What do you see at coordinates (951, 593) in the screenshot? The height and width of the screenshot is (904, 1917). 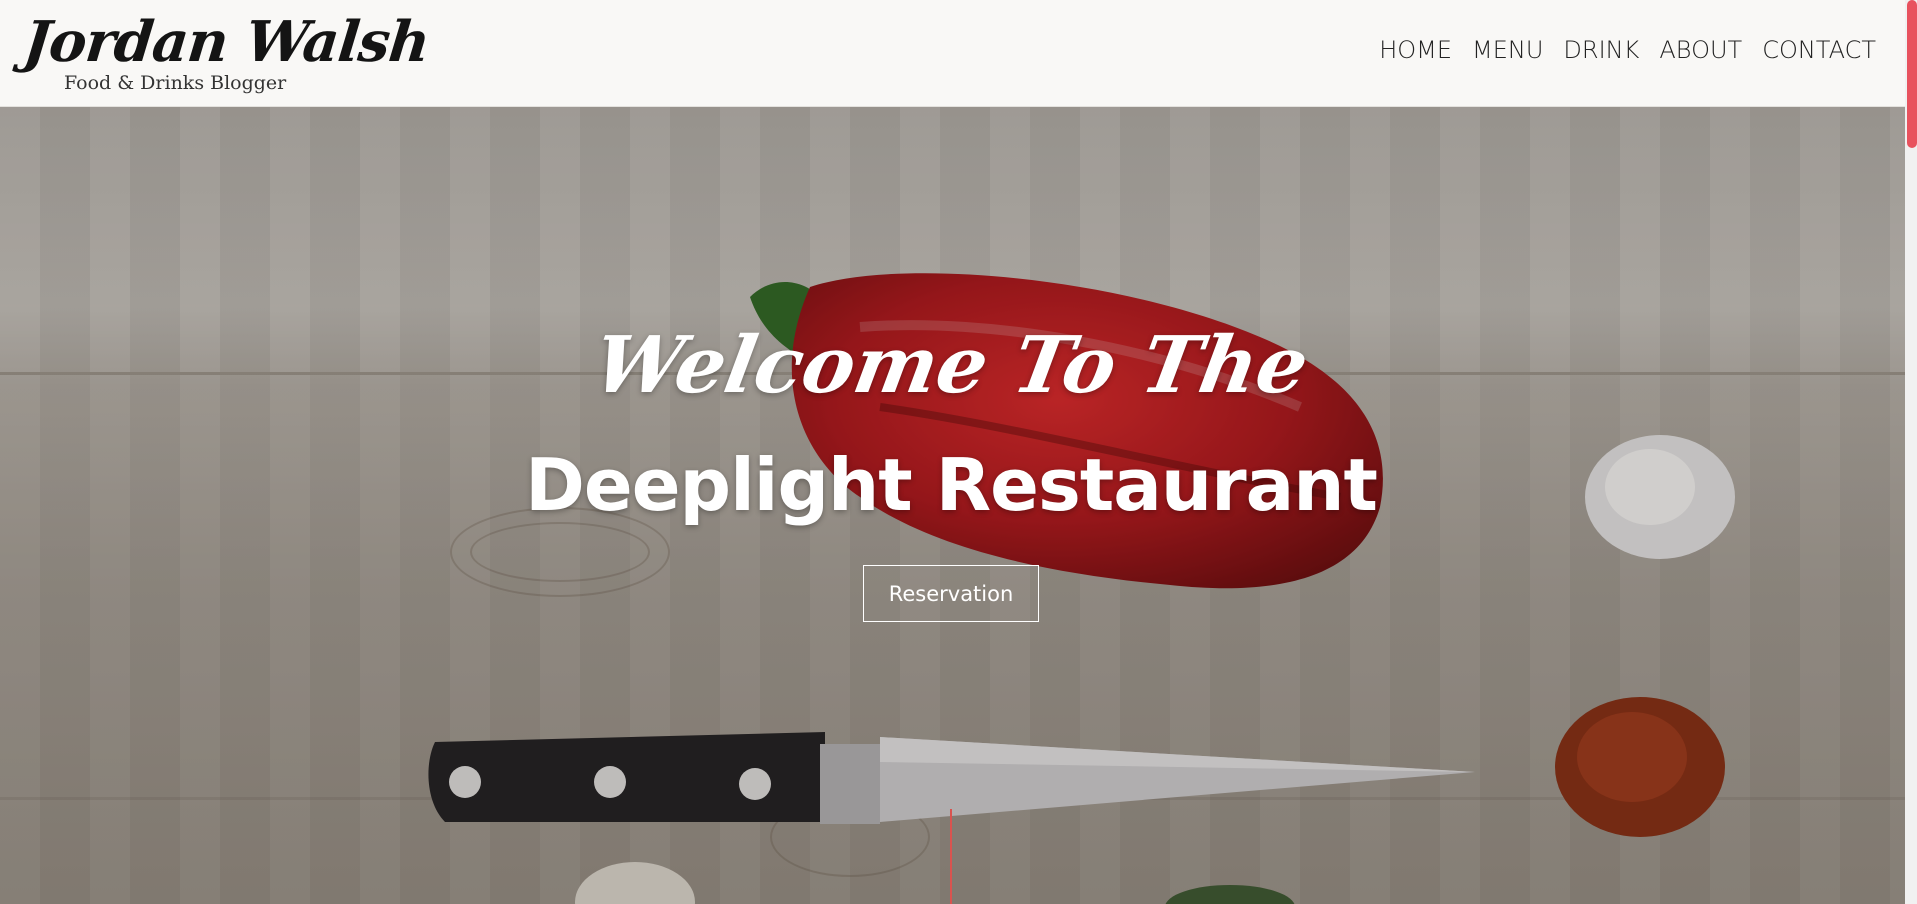 I see `reservation-button: Reservation` at bounding box center [951, 593].